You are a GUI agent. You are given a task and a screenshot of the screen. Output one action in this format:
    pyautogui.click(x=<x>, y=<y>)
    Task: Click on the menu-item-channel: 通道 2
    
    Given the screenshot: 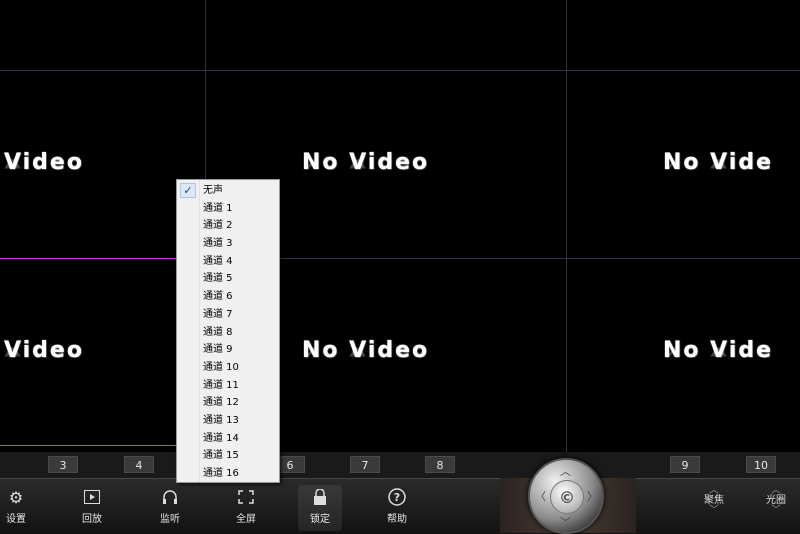 What is the action you would take?
    pyautogui.click(x=228, y=226)
    